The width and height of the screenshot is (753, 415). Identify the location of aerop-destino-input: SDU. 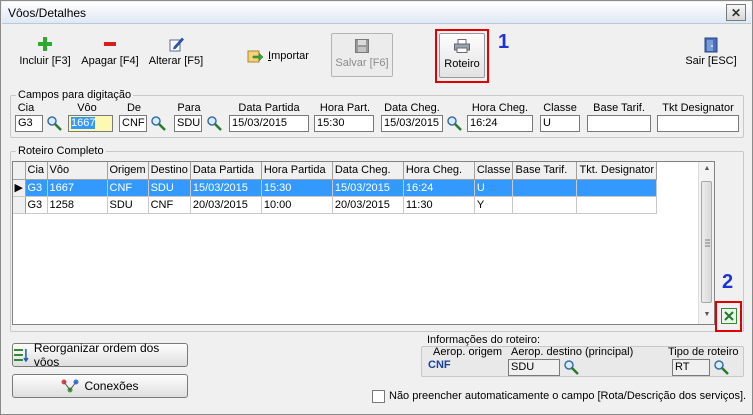
(534, 367).